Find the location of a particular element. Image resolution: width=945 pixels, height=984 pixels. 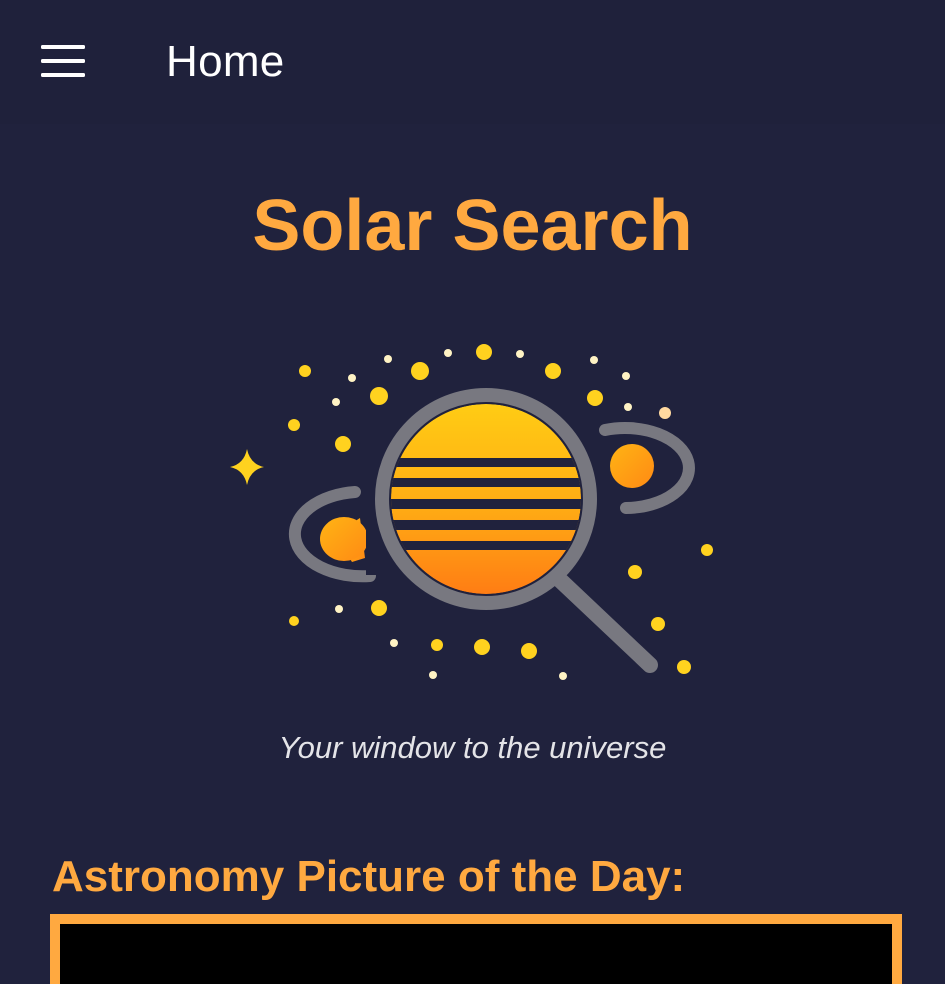

menu-button is located at coordinates (63, 61).